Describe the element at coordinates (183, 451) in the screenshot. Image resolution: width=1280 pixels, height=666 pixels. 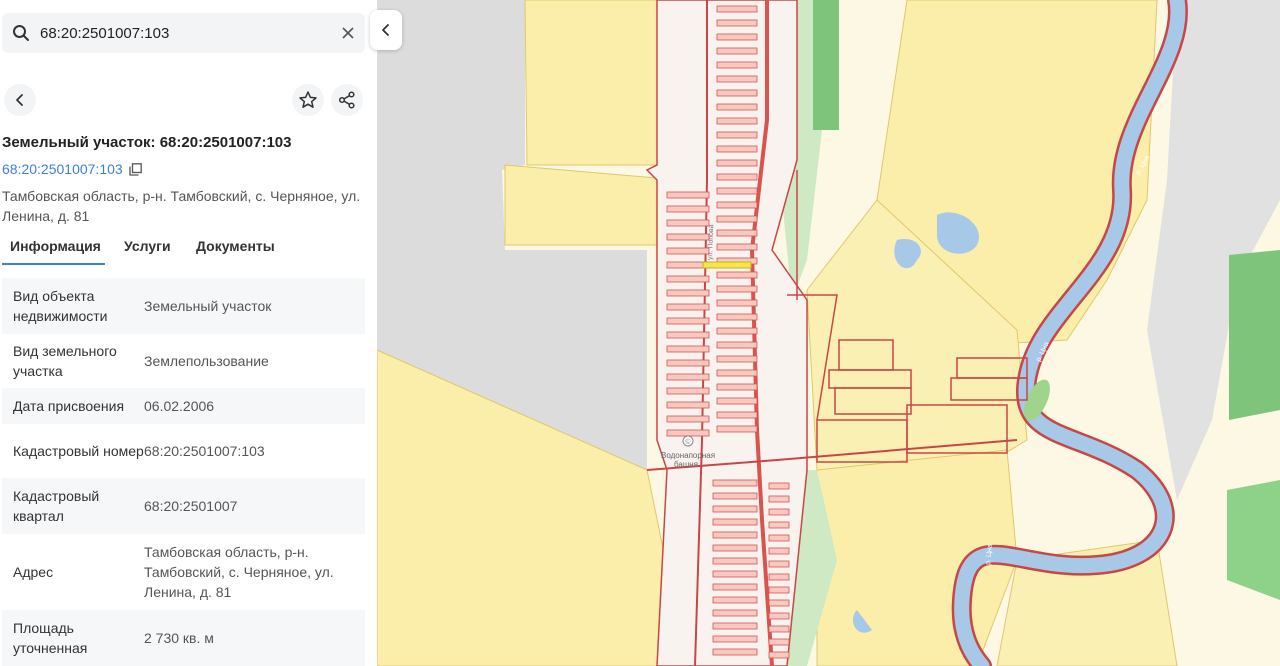
I see `info-row: Кадастровый номер 68:20:2501007:103` at that location.